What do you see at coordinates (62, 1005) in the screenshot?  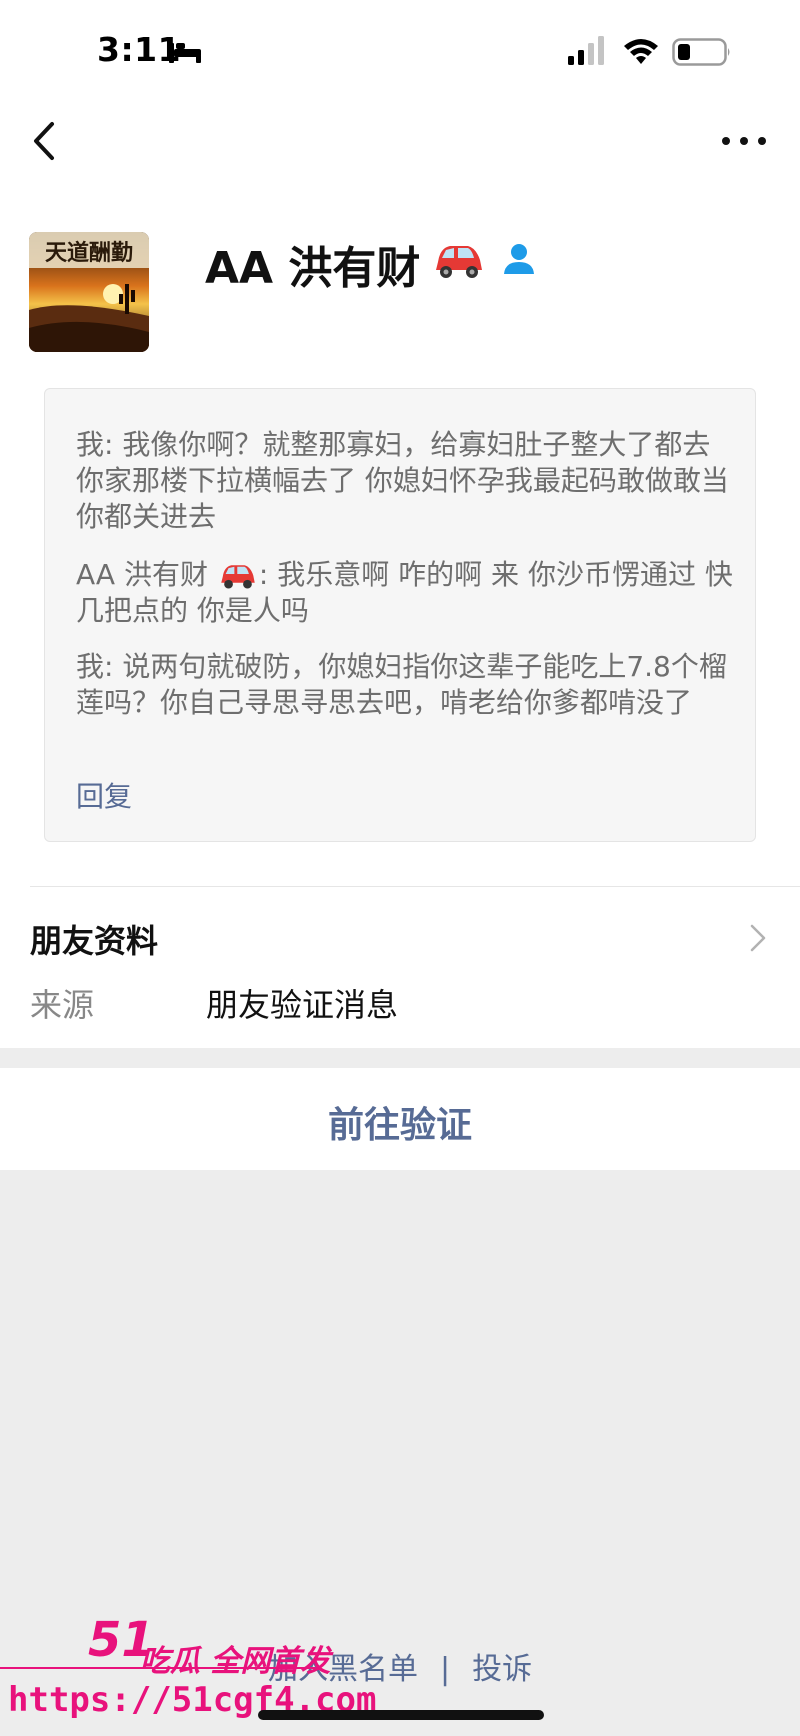 I see `source-label: 来源` at bounding box center [62, 1005].